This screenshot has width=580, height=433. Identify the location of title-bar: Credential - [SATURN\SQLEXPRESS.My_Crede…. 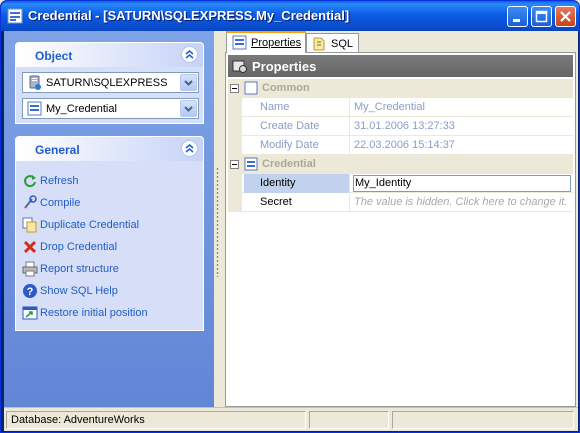
(290, 16).